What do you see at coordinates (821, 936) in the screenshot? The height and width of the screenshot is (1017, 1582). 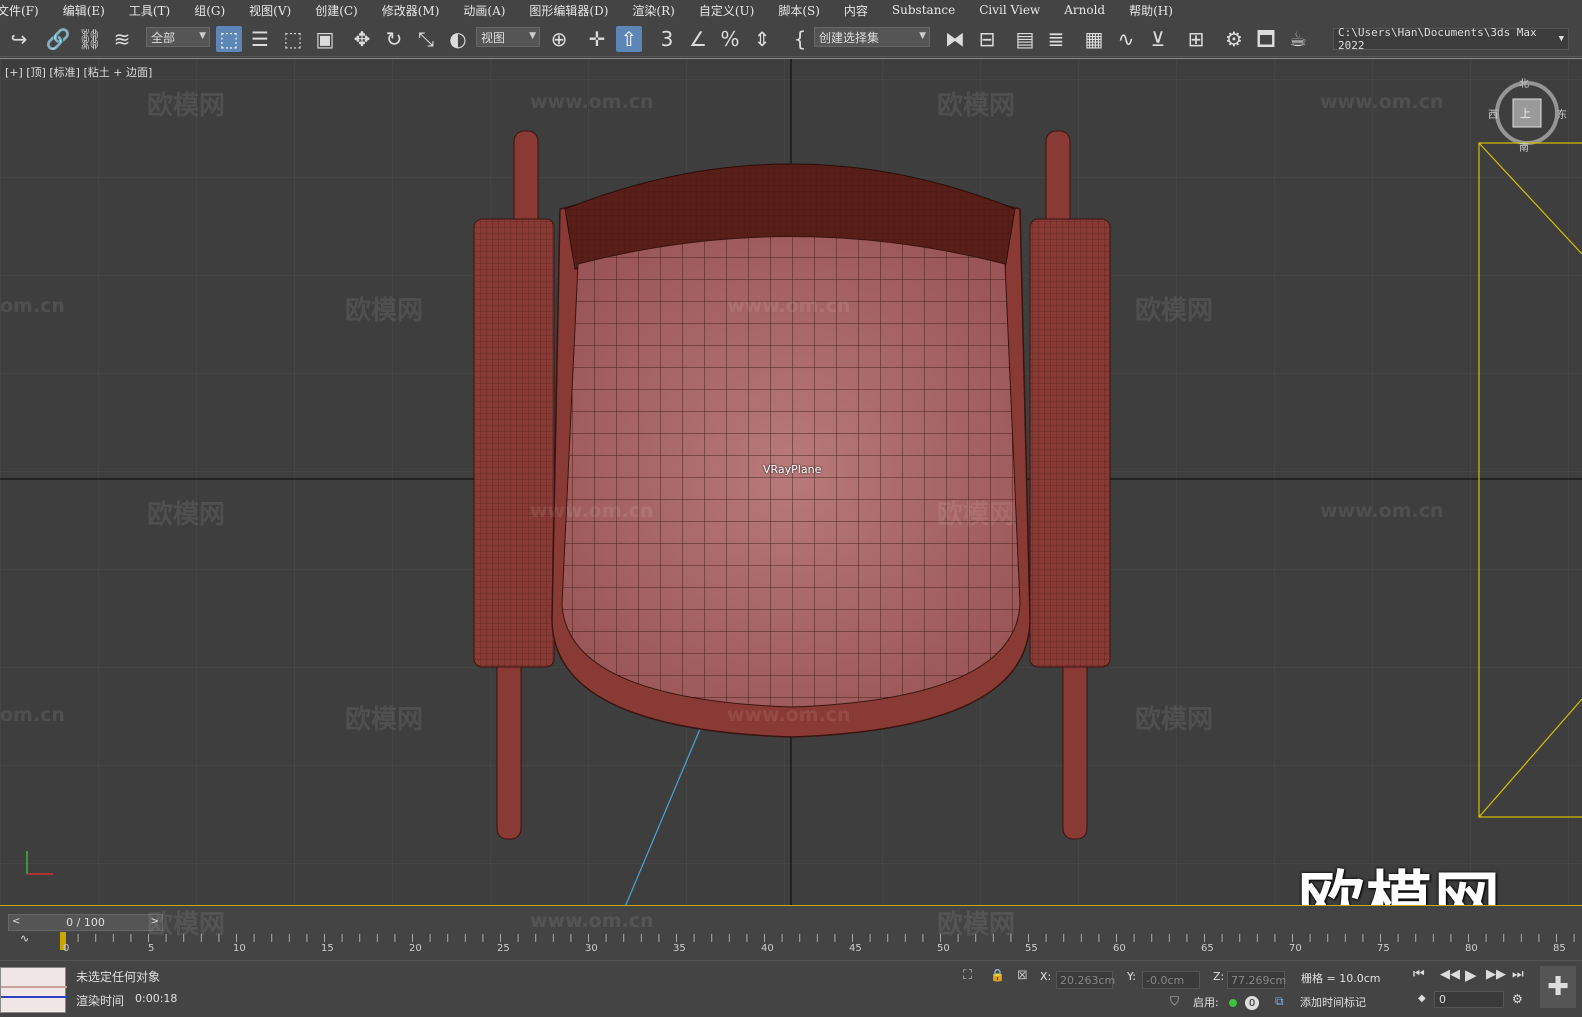 I see `ruler-ticks` at bounding box center [821, 936].